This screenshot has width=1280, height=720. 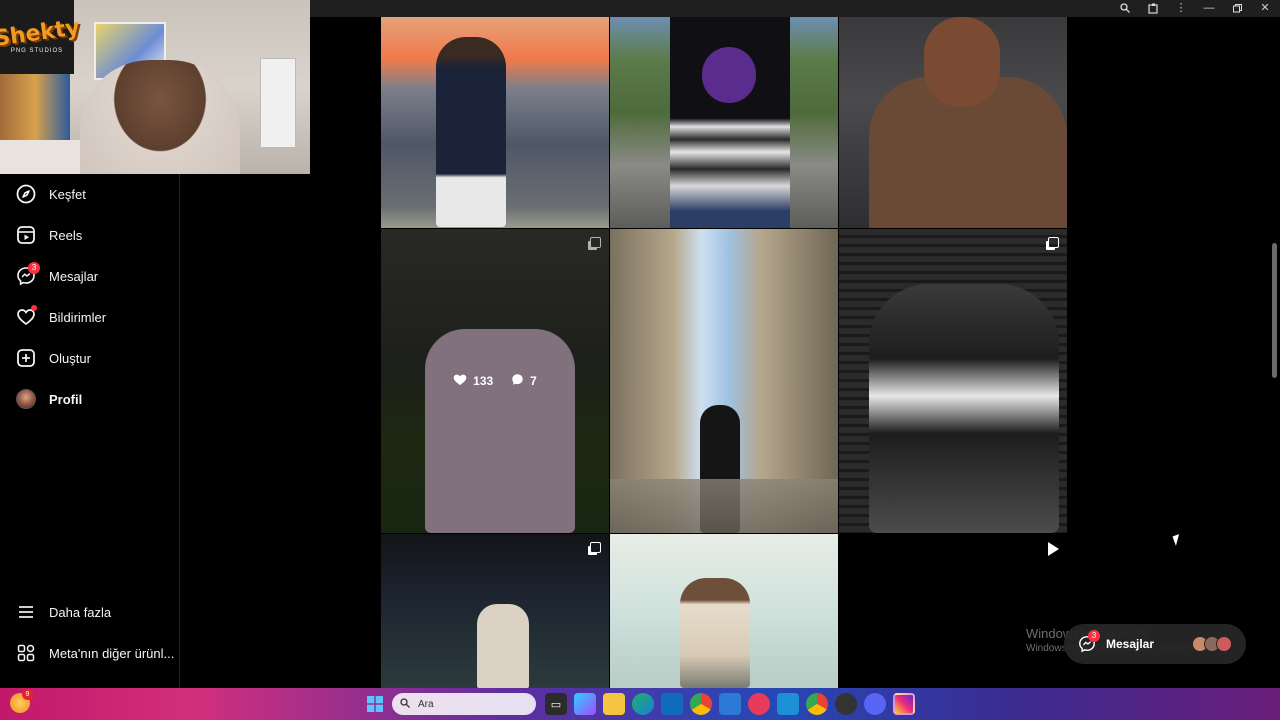 What do you see at coordinates (78, 317) in the screenshot?
I see `sidebar-item-label: Bildirimler` at bounding box center [78, 317].